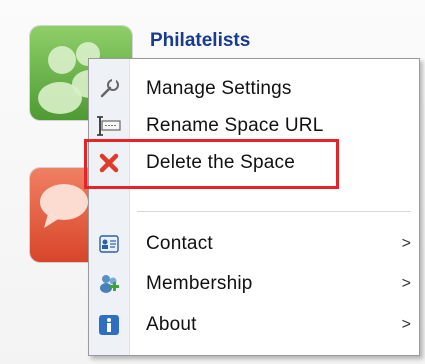 The height and width of the screenshot is (364, 425). What do you see at coordinates (274, 211) in the screenshot?
I see `menu-separator` at bounding box center [274, 211].